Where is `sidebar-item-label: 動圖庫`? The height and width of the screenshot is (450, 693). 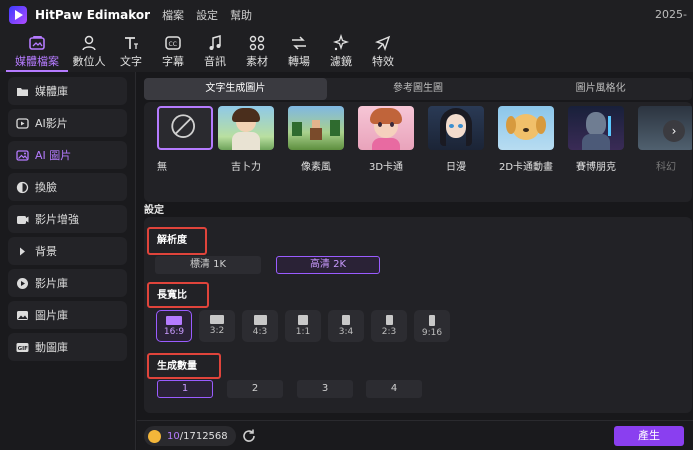 sidebar-item-label: 動圖庫 is located at coordinates (51, 347).